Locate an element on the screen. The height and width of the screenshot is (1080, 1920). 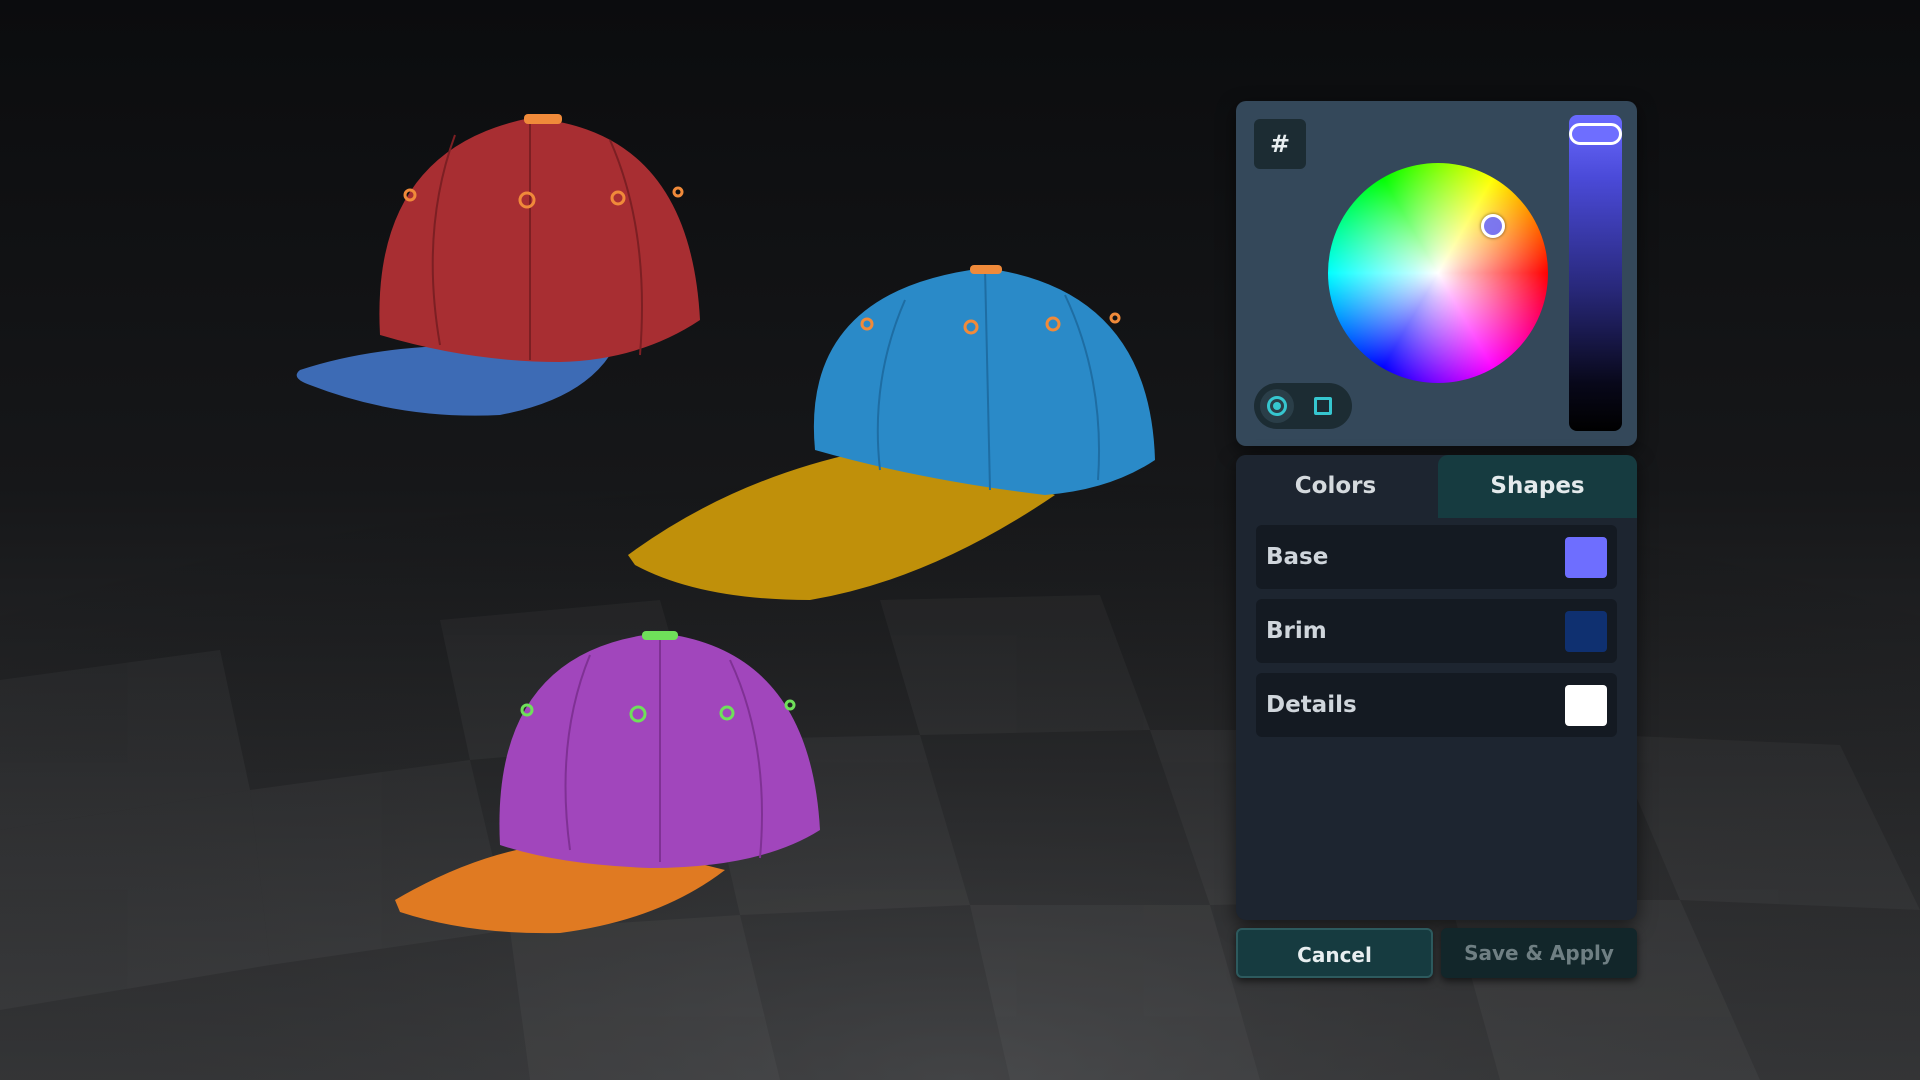
hue-handle-icon is located at coordinates (1493, 226).